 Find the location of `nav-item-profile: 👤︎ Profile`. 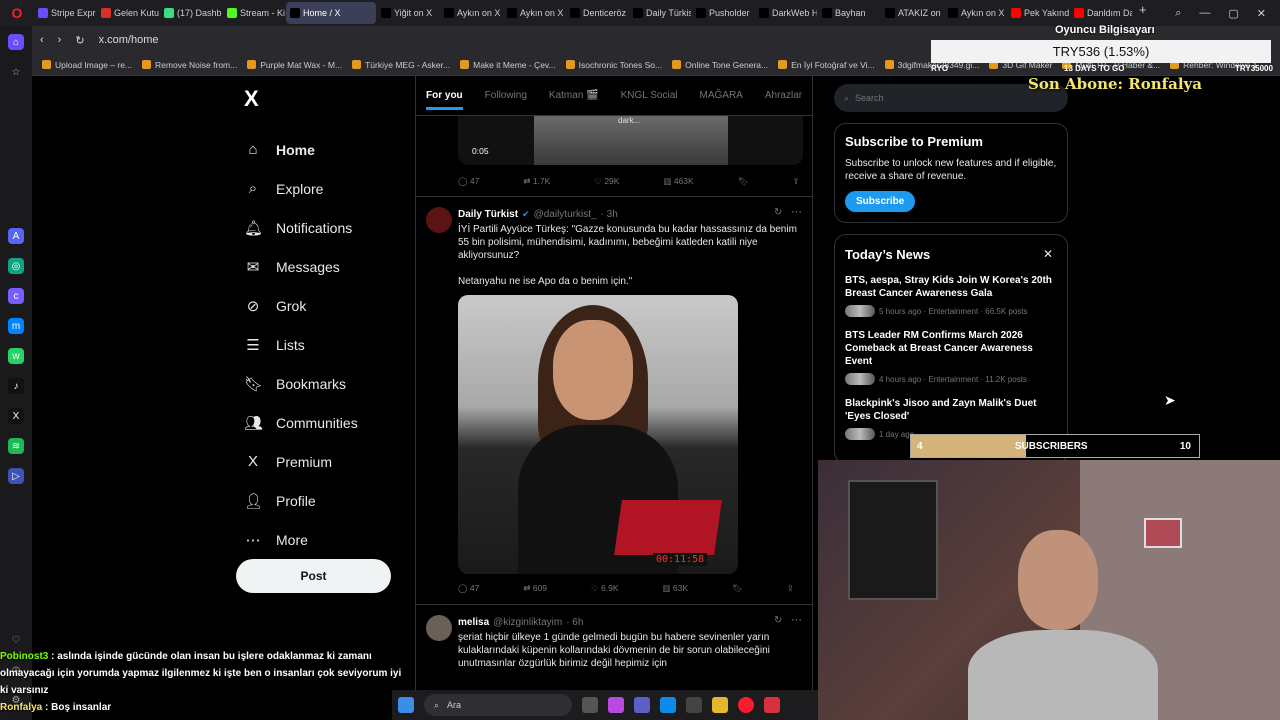

nav-item-profile: 👤︎ Profile is located at coordinates (321, 500).